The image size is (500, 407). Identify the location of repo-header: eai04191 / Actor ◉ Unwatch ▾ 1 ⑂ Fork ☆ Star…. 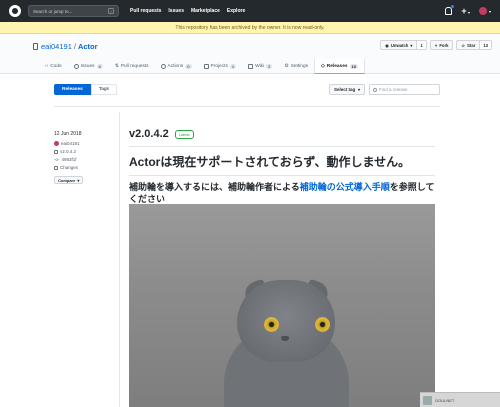
(250, 54).